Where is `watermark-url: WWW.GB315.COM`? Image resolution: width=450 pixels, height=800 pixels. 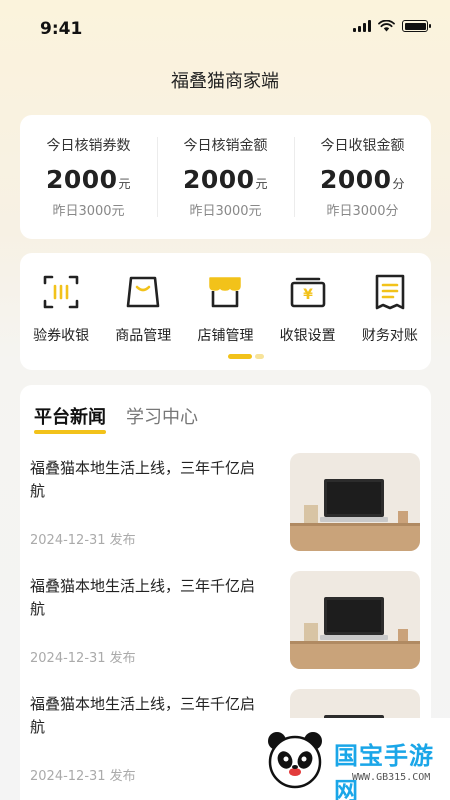
watermark-url: WWW.GB315.COM is located at coordinates (391, 777).